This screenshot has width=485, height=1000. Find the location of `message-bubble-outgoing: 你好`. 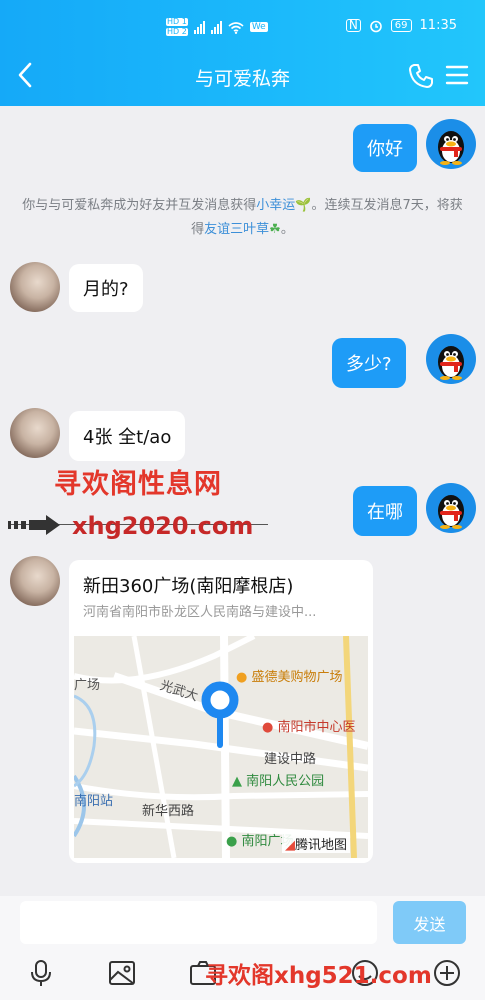

message-bubble-outgoing: 你好 is located at coordinates (385, 148).